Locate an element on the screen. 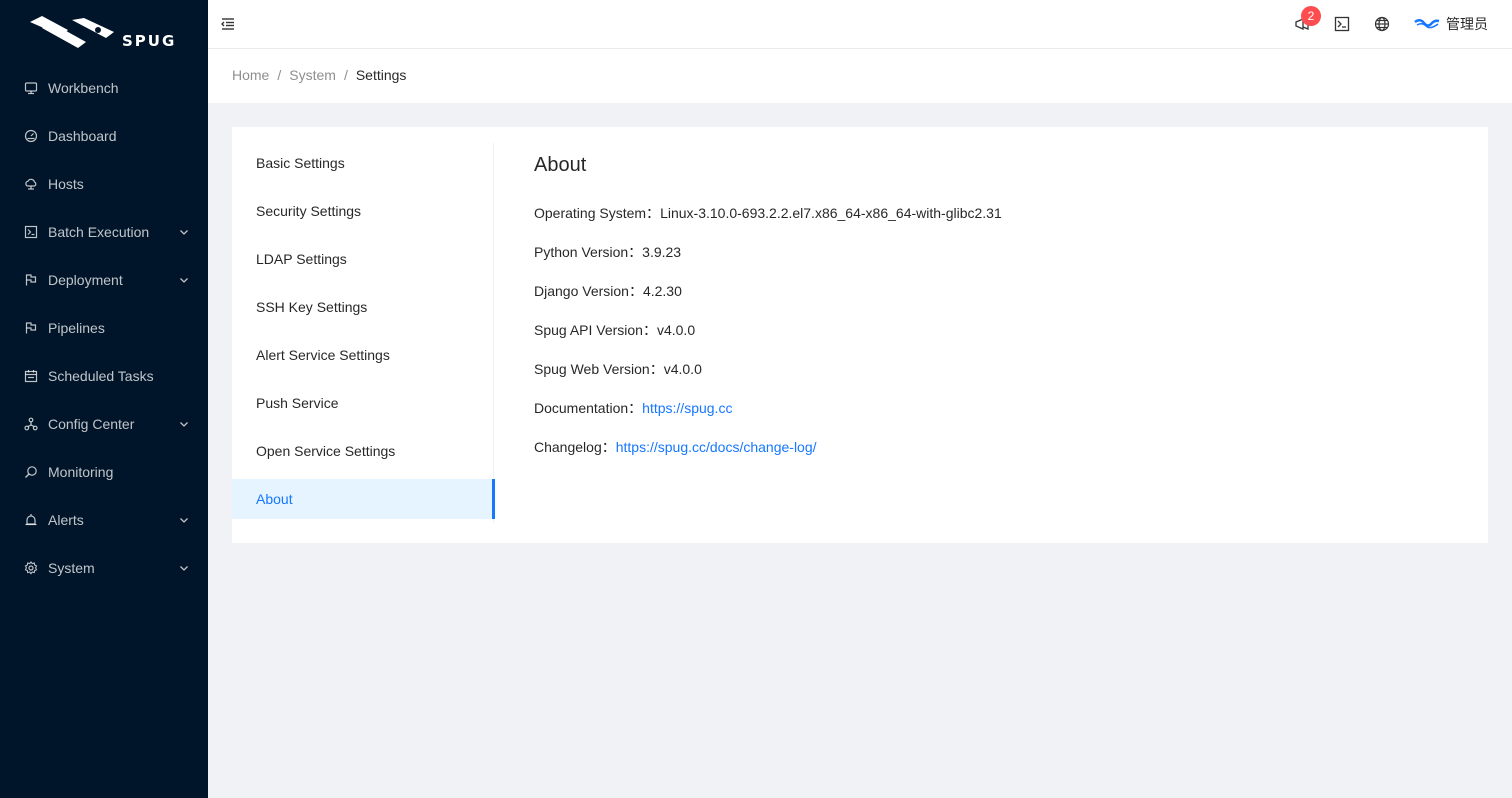 The image size is (1512, 798). schedule-icon is located at coordinates (31, 376).